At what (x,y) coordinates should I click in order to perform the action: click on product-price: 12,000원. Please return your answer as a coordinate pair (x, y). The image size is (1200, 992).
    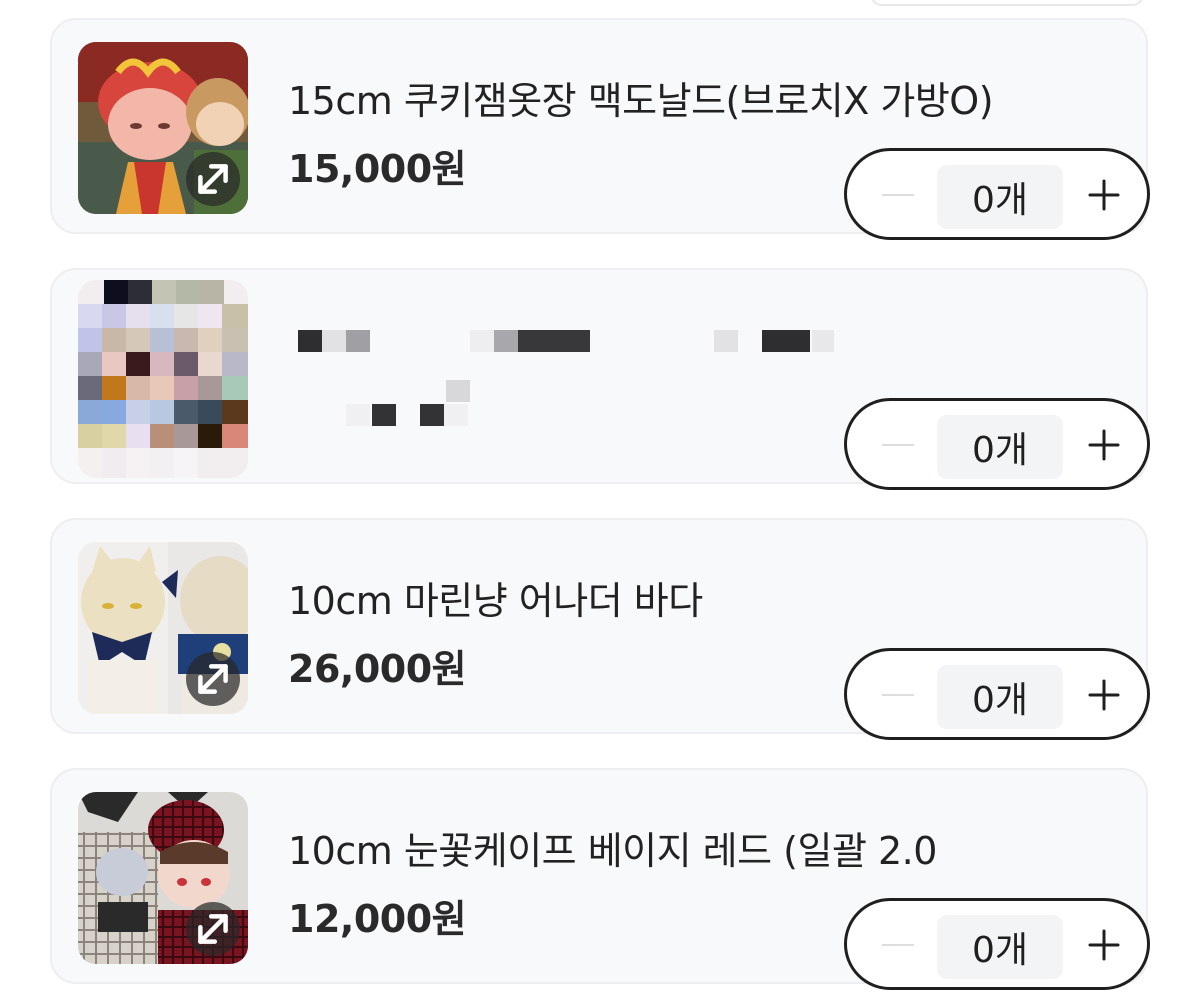
    Looking at the image, I should click on (377, 919).